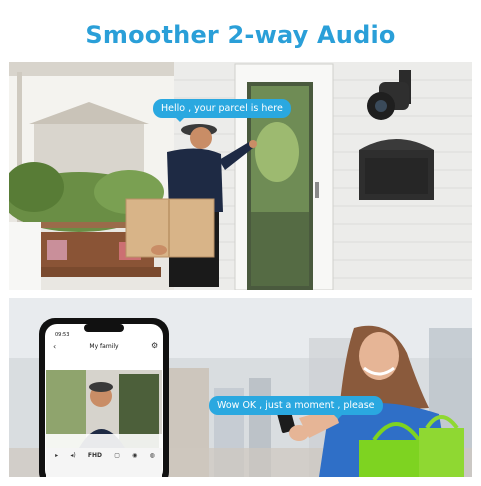  Describe the element at coordinates (104, 346) in the screenshot. I see `phone-screen-title: My family` at that location.